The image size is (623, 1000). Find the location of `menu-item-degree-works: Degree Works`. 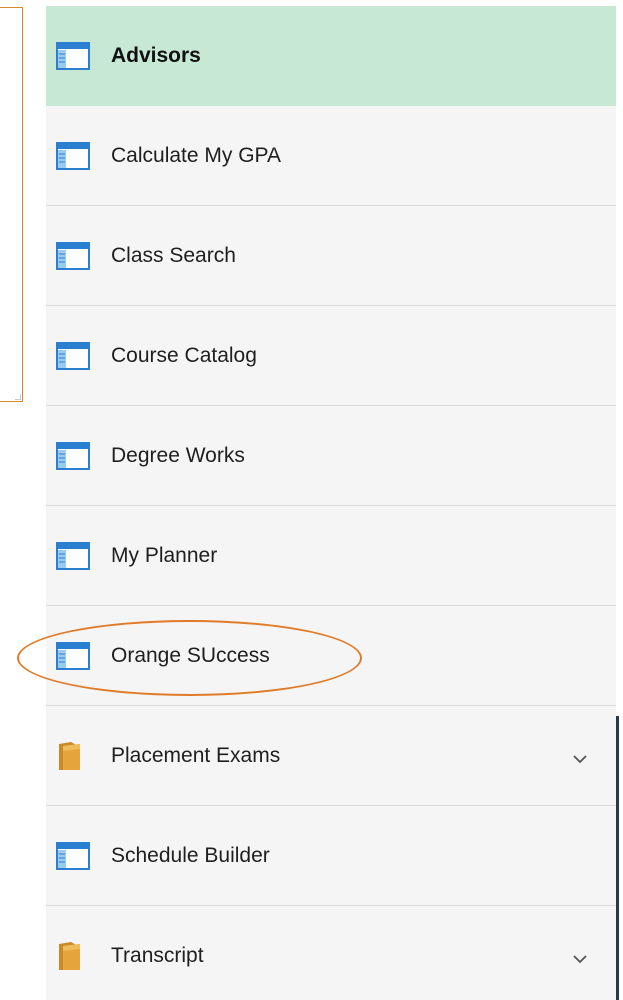

menu-item-degree-works: Degree Works is located at coordinates (331, 456).